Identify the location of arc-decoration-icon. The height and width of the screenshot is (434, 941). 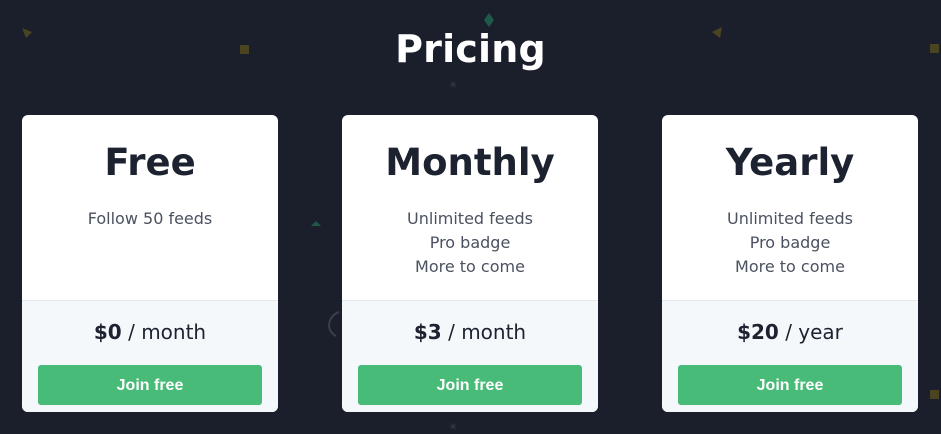
(334, 324).